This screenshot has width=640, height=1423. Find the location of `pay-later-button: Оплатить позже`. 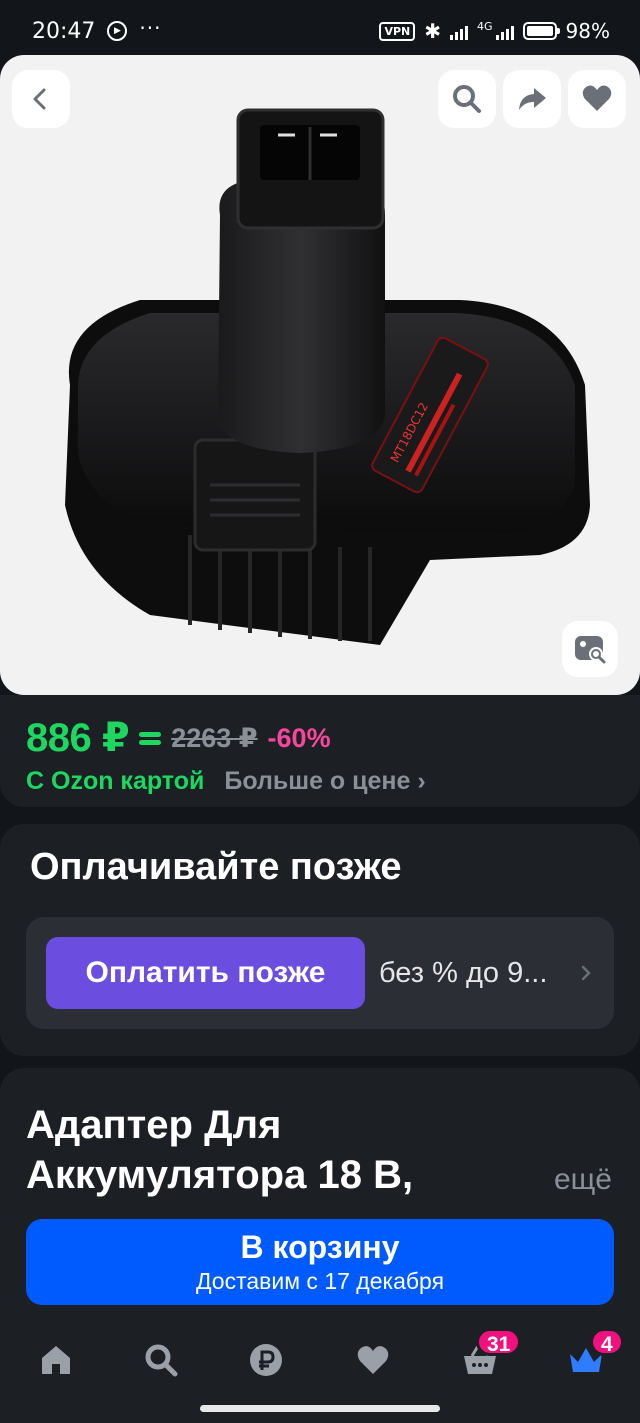

pay-later-button: Оплатить позже is located at coordinates (205, 973).